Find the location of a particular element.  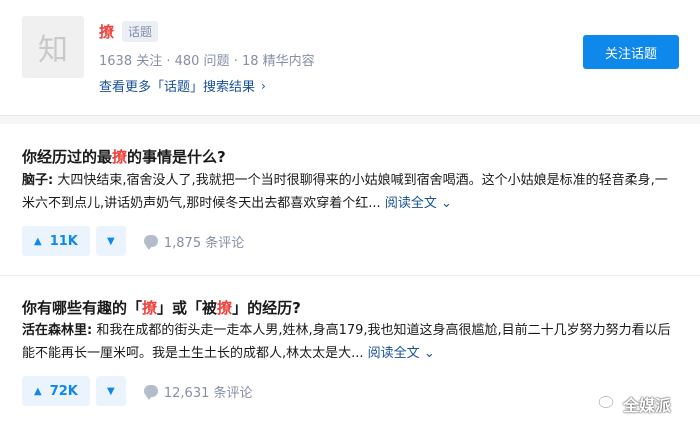

comments-count: 1,875 条评论 is located at coordinates (204, 243).